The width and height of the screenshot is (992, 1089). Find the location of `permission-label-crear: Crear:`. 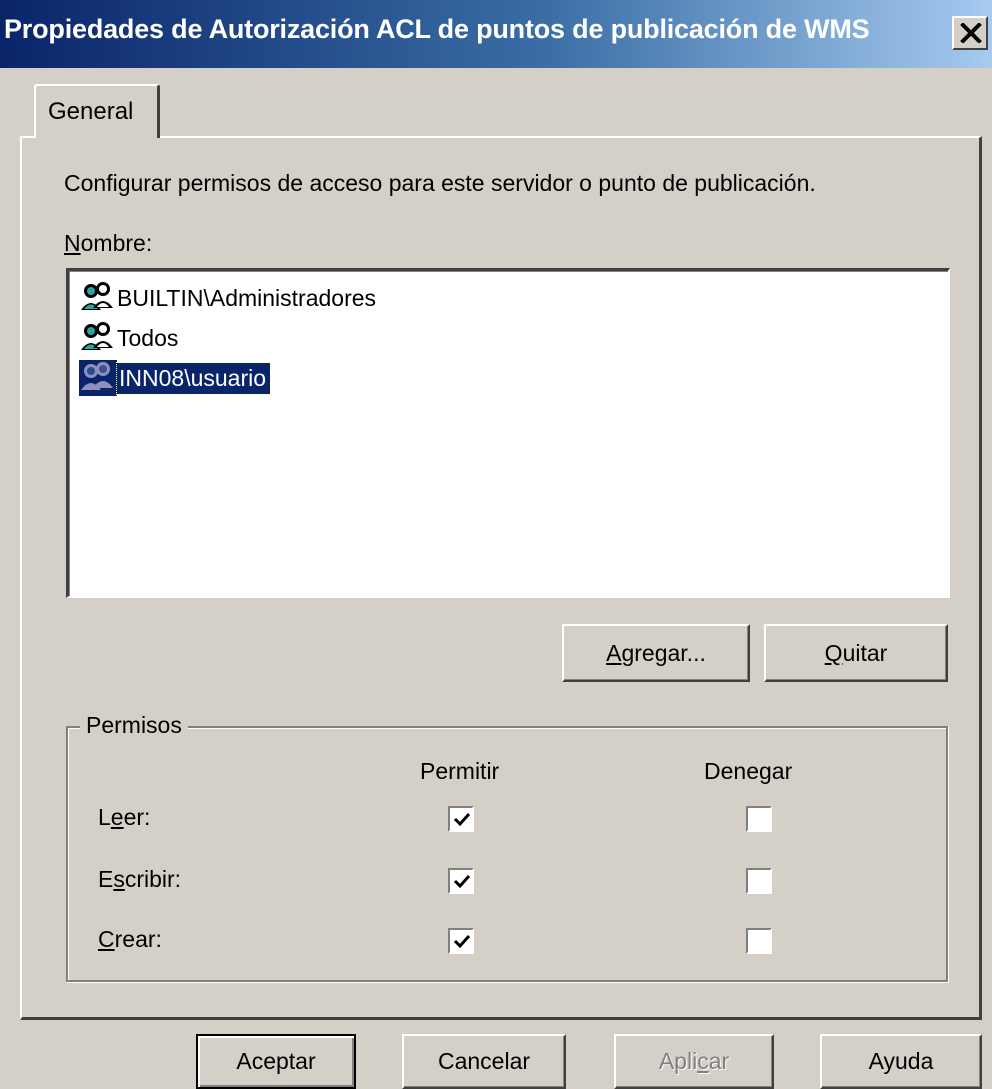

permission-label-crear: Crear: is located at coordinates (130, 939).